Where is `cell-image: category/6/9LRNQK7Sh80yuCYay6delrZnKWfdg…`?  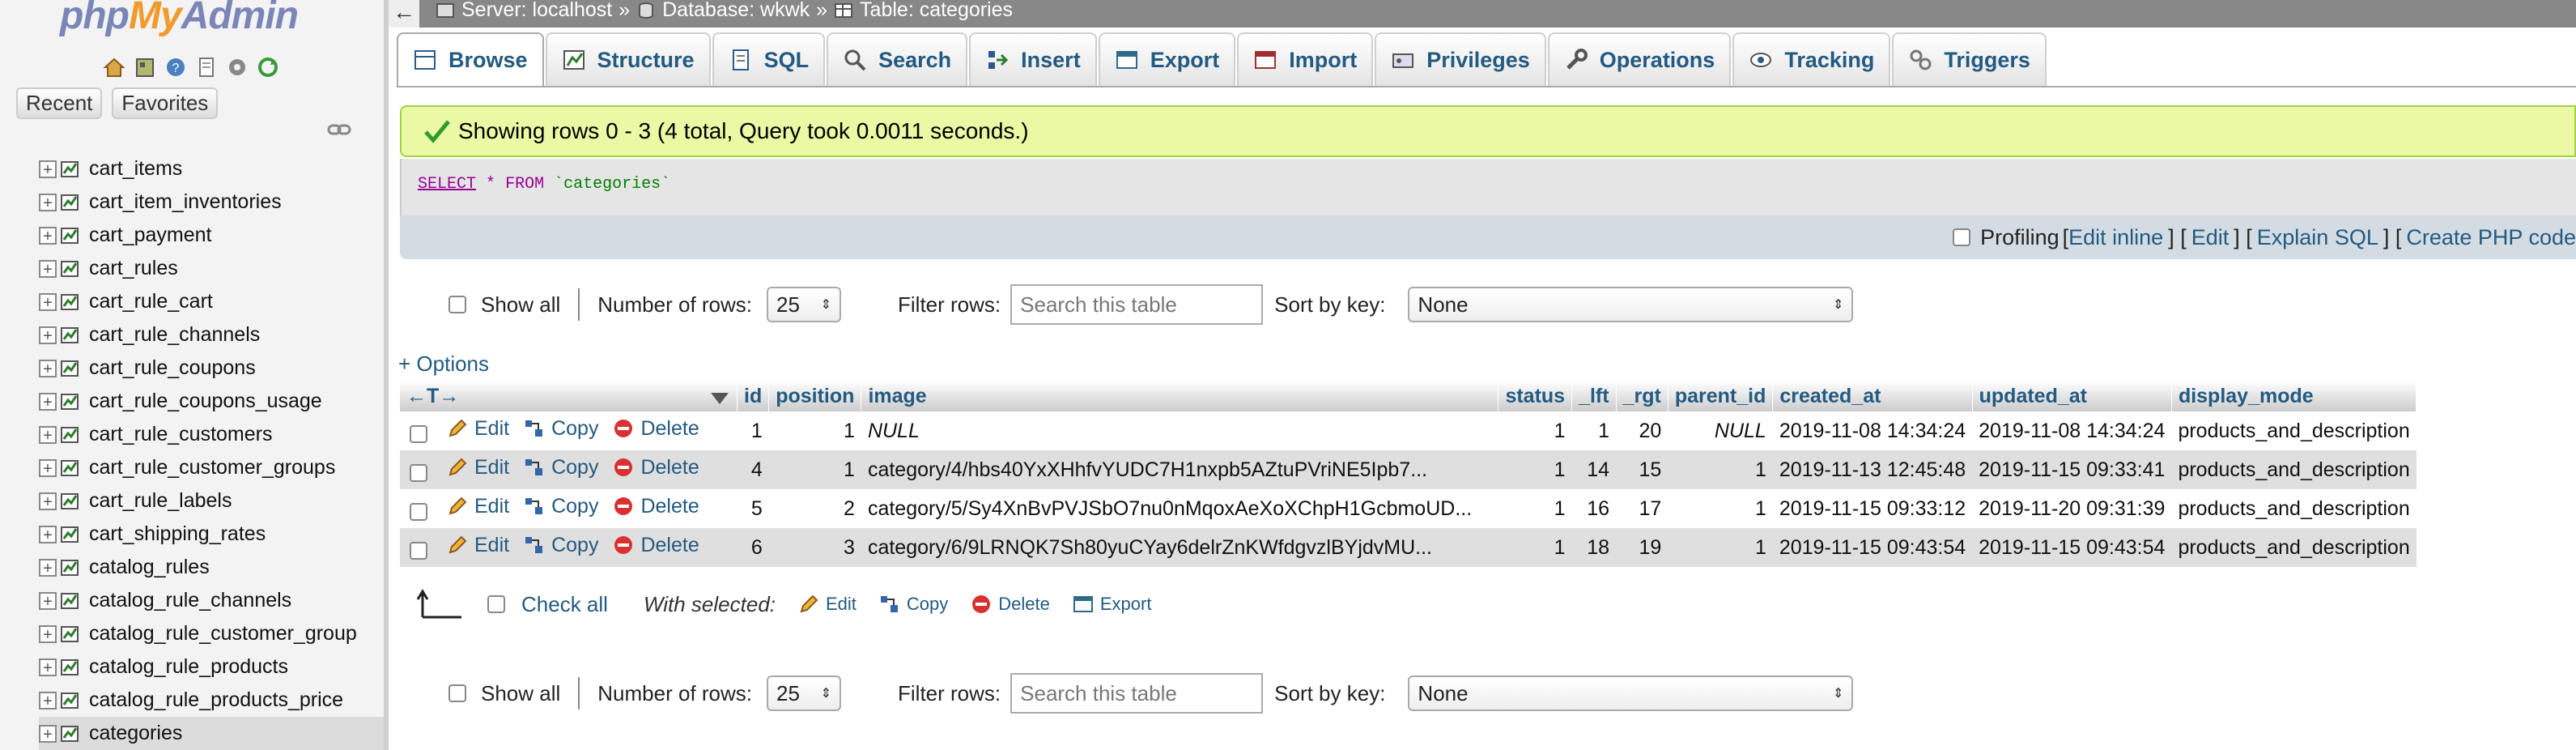
cell-image: category/6/9LRNQK7Sh80yuCYay6delrZnKWfdg… is located at coordinates (1180, 547).